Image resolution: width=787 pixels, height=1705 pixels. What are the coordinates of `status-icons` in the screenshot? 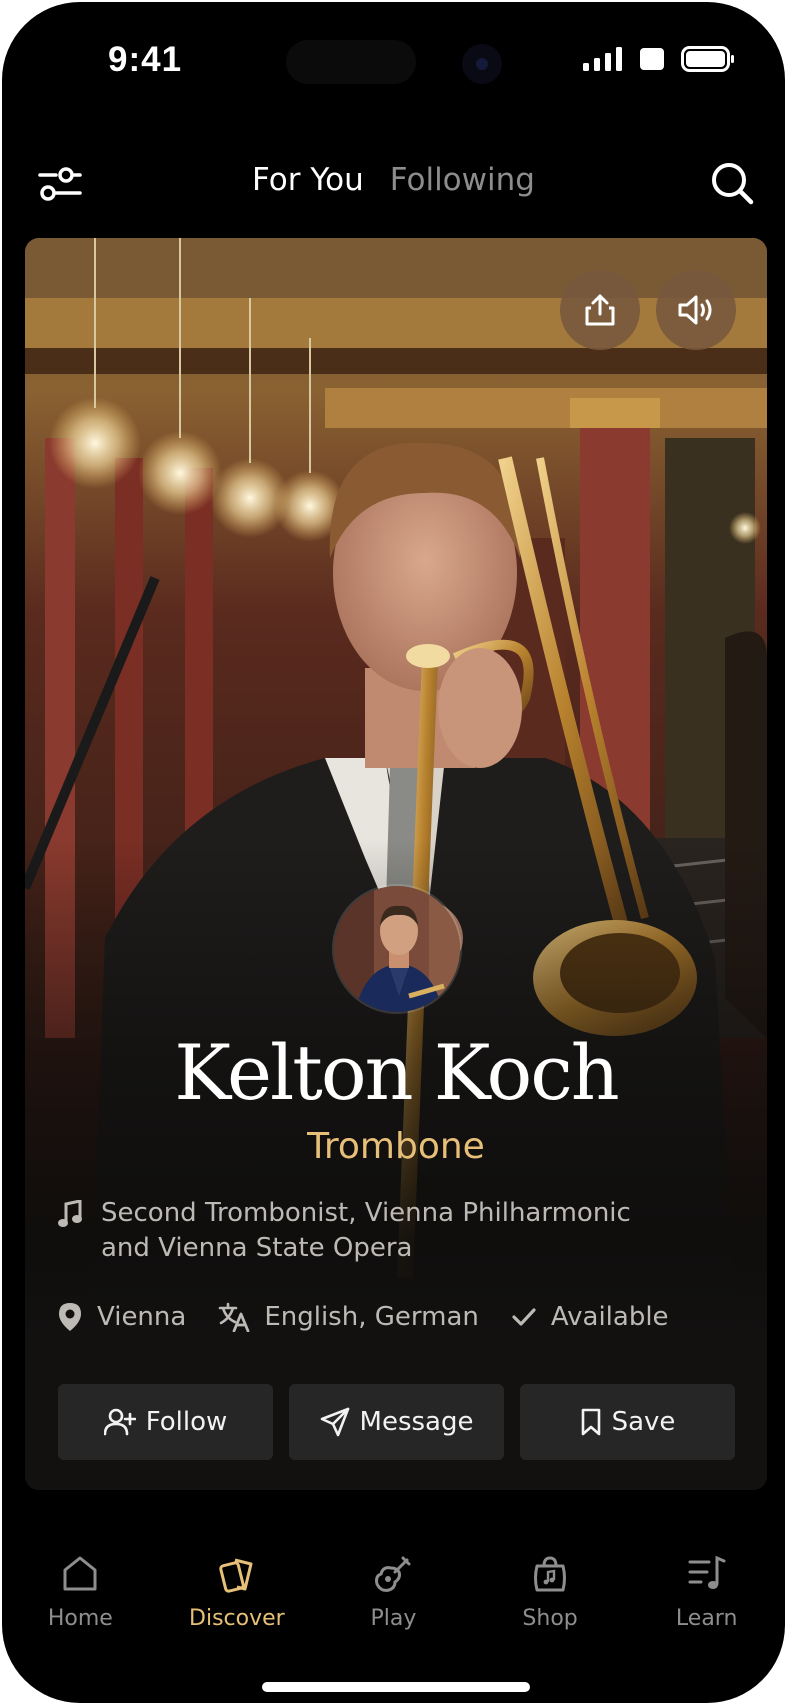 It's located at (659, 59).